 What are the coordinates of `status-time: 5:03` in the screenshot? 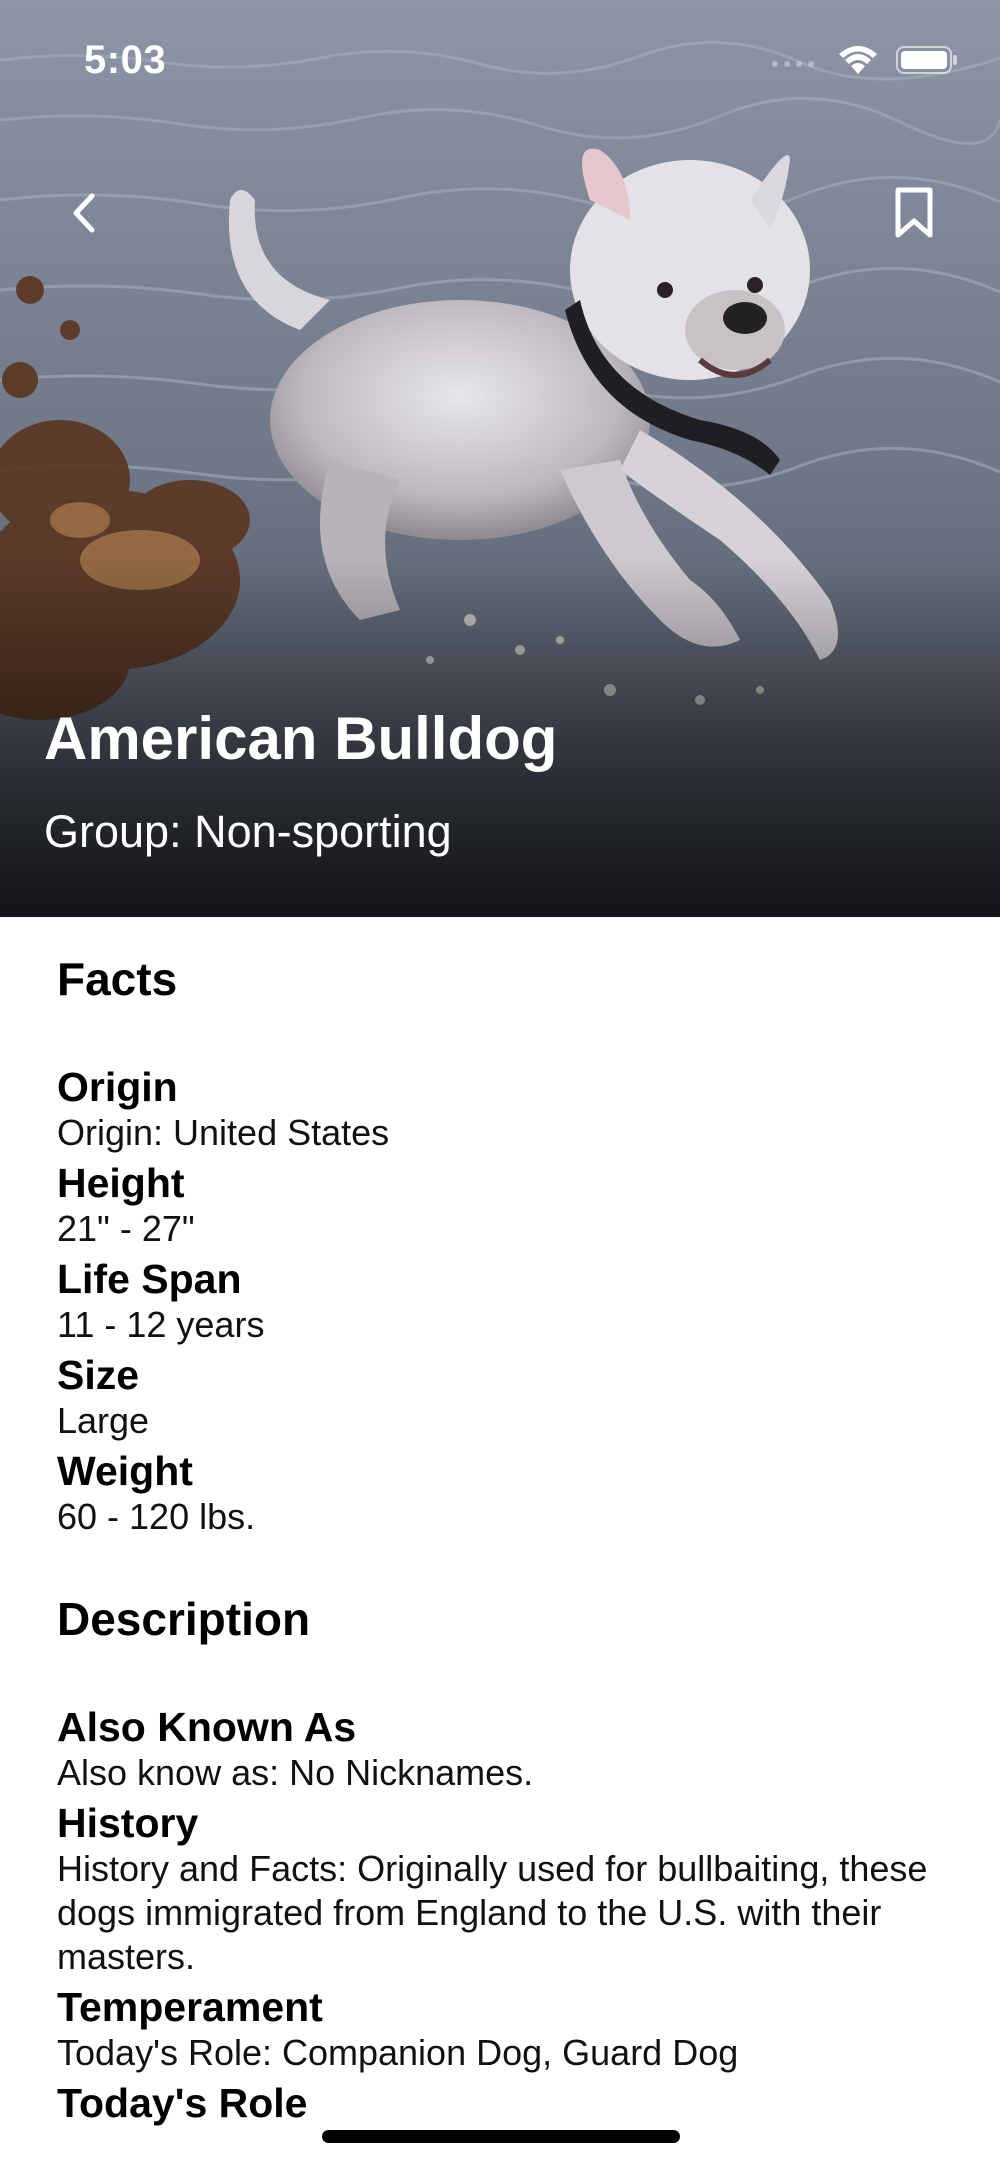 It's located at (125, 60).